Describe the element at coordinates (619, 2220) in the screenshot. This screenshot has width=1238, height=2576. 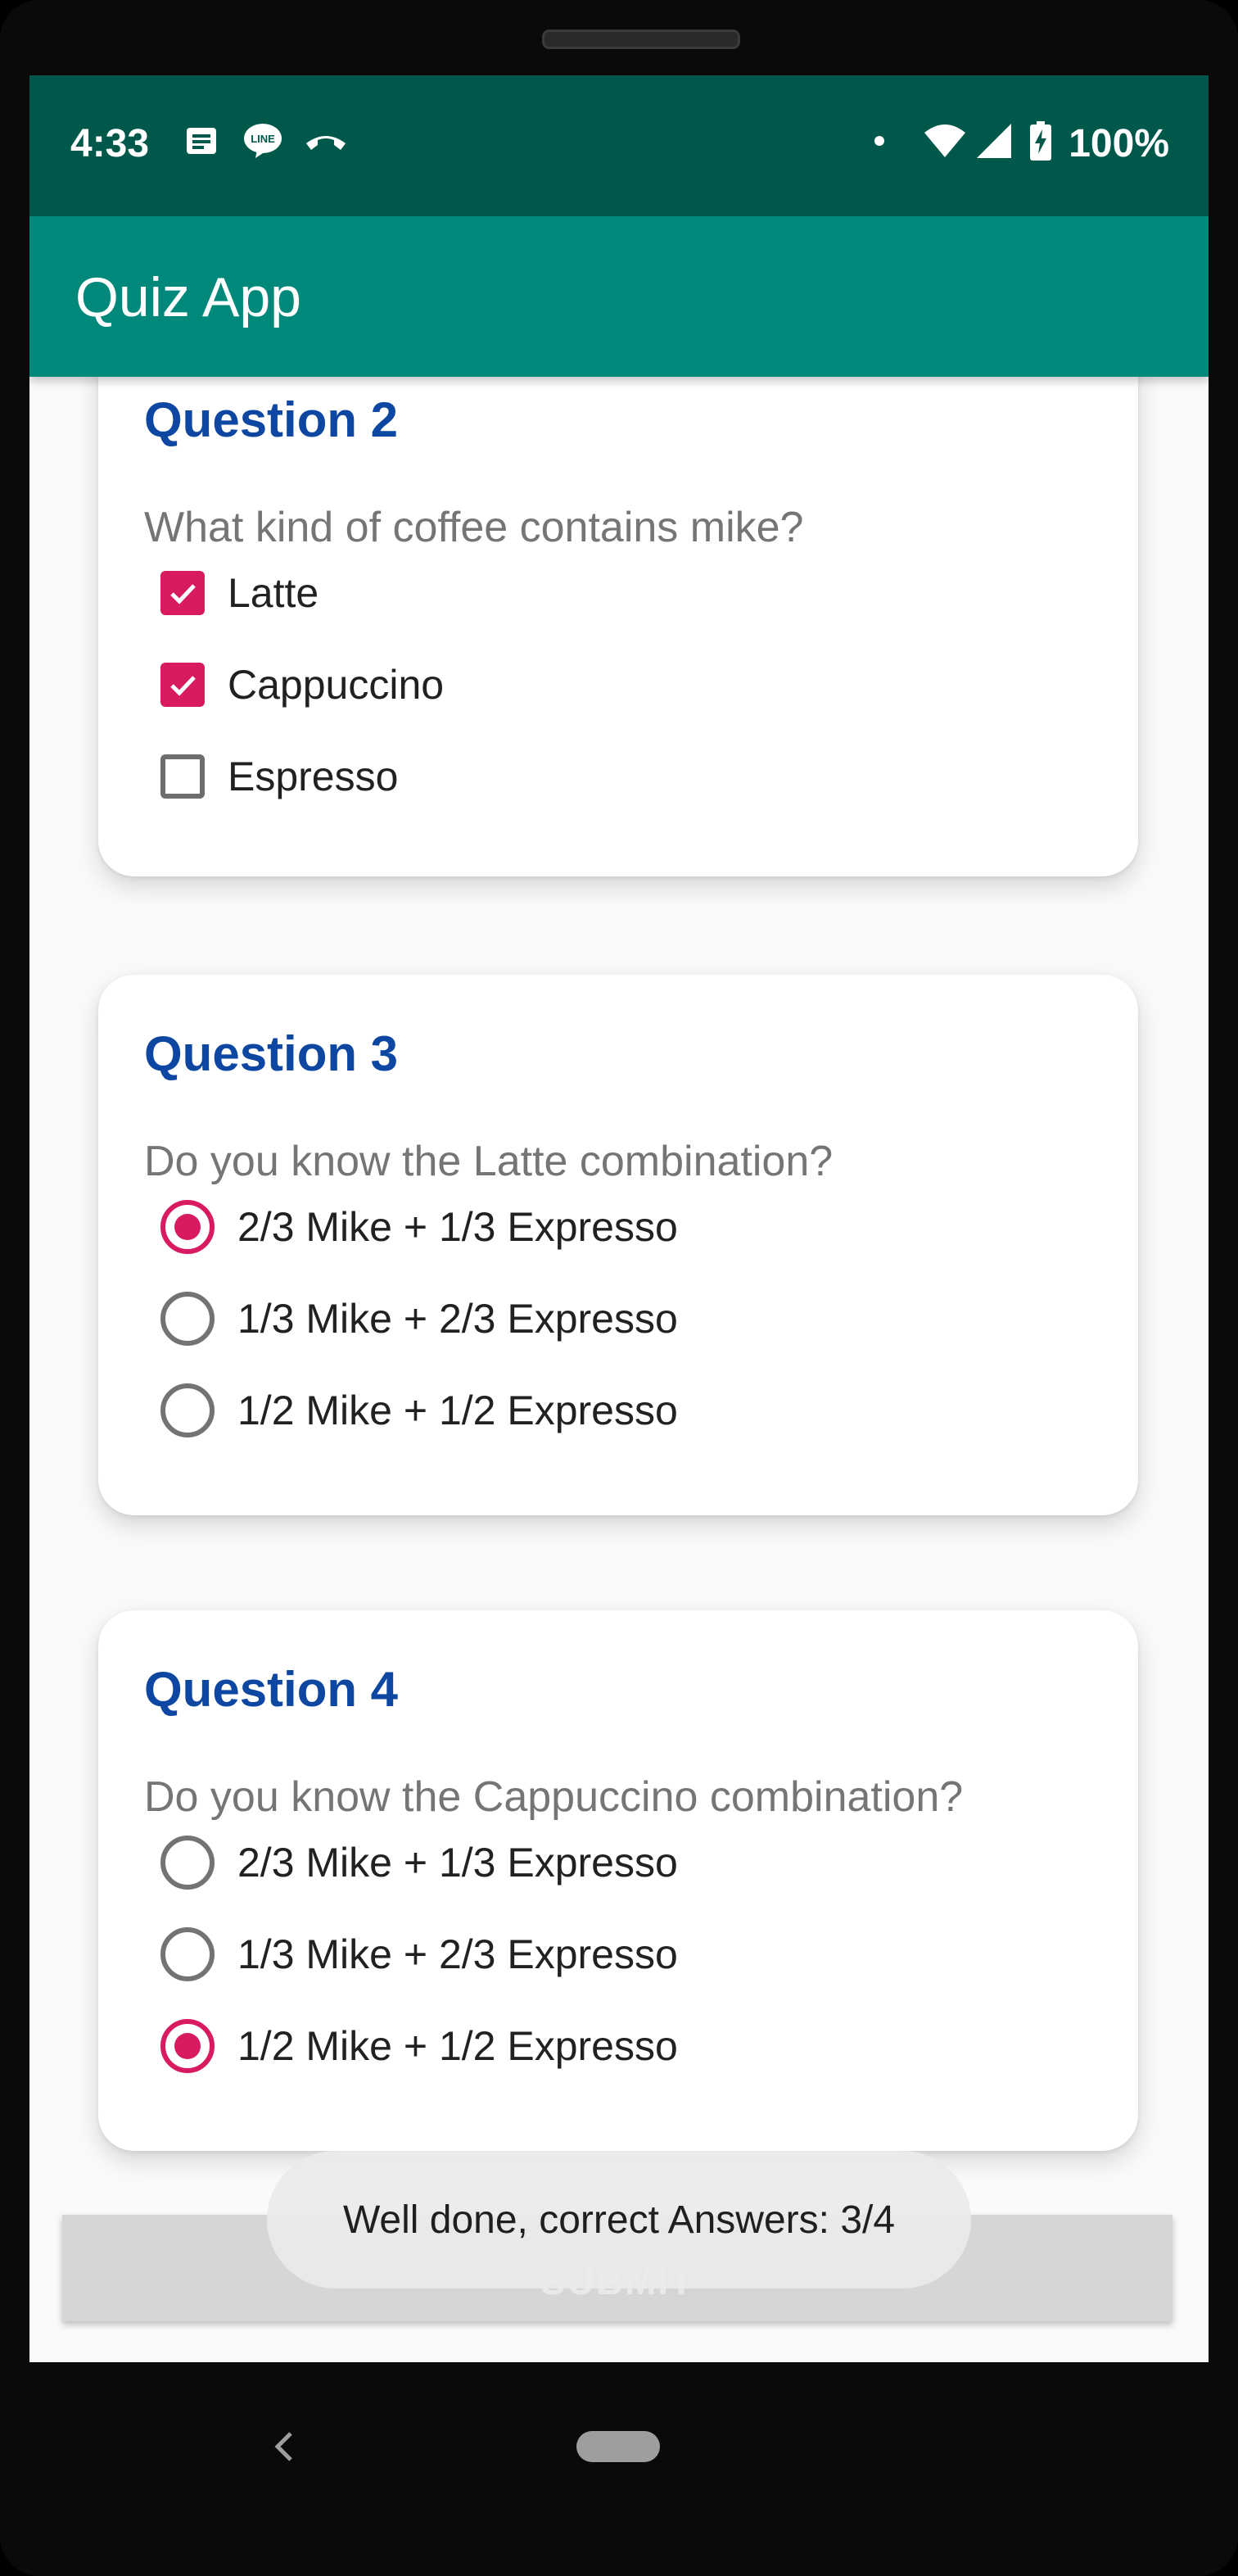
I see `toast-message: Well done, correct Answers: 3/4` at that location.